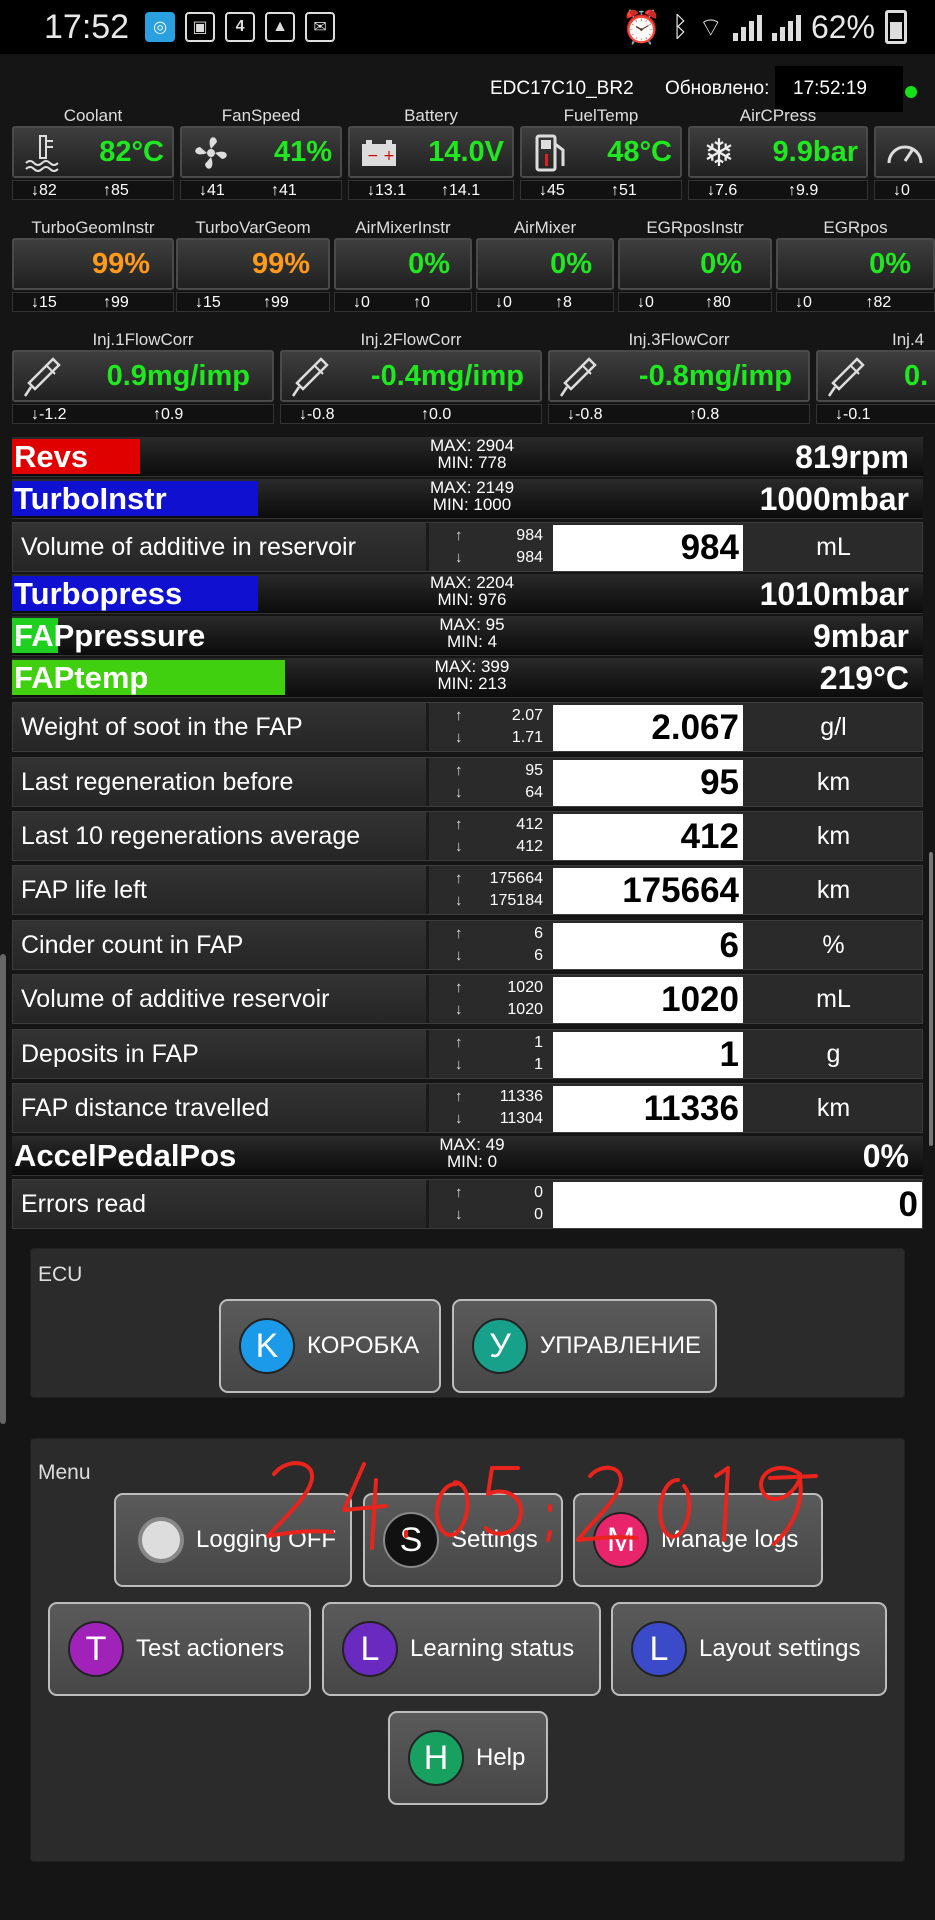  Describe the element at coordinates (659, 1649) in the screenshot. I see `button-icon: L` at that location.